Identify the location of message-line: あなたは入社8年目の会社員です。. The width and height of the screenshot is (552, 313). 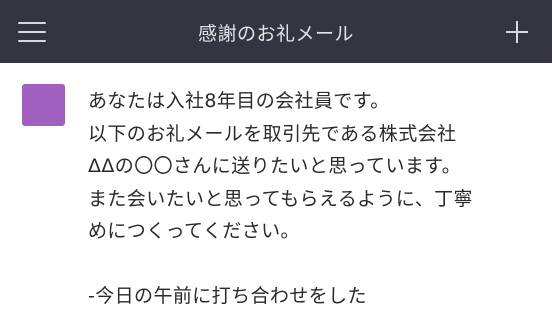
(239, 101).